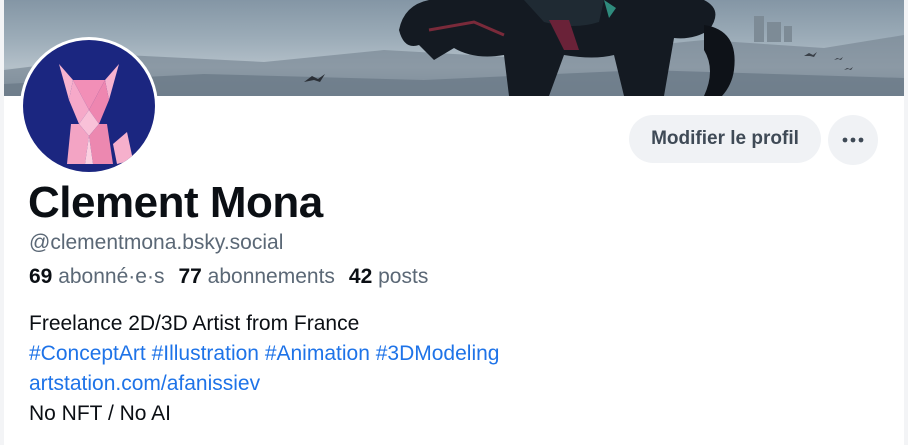 Image resolution: width=908 pixels, height=445 pixels. I want to click on hashtag-link: #Animation, so click(317, 353).